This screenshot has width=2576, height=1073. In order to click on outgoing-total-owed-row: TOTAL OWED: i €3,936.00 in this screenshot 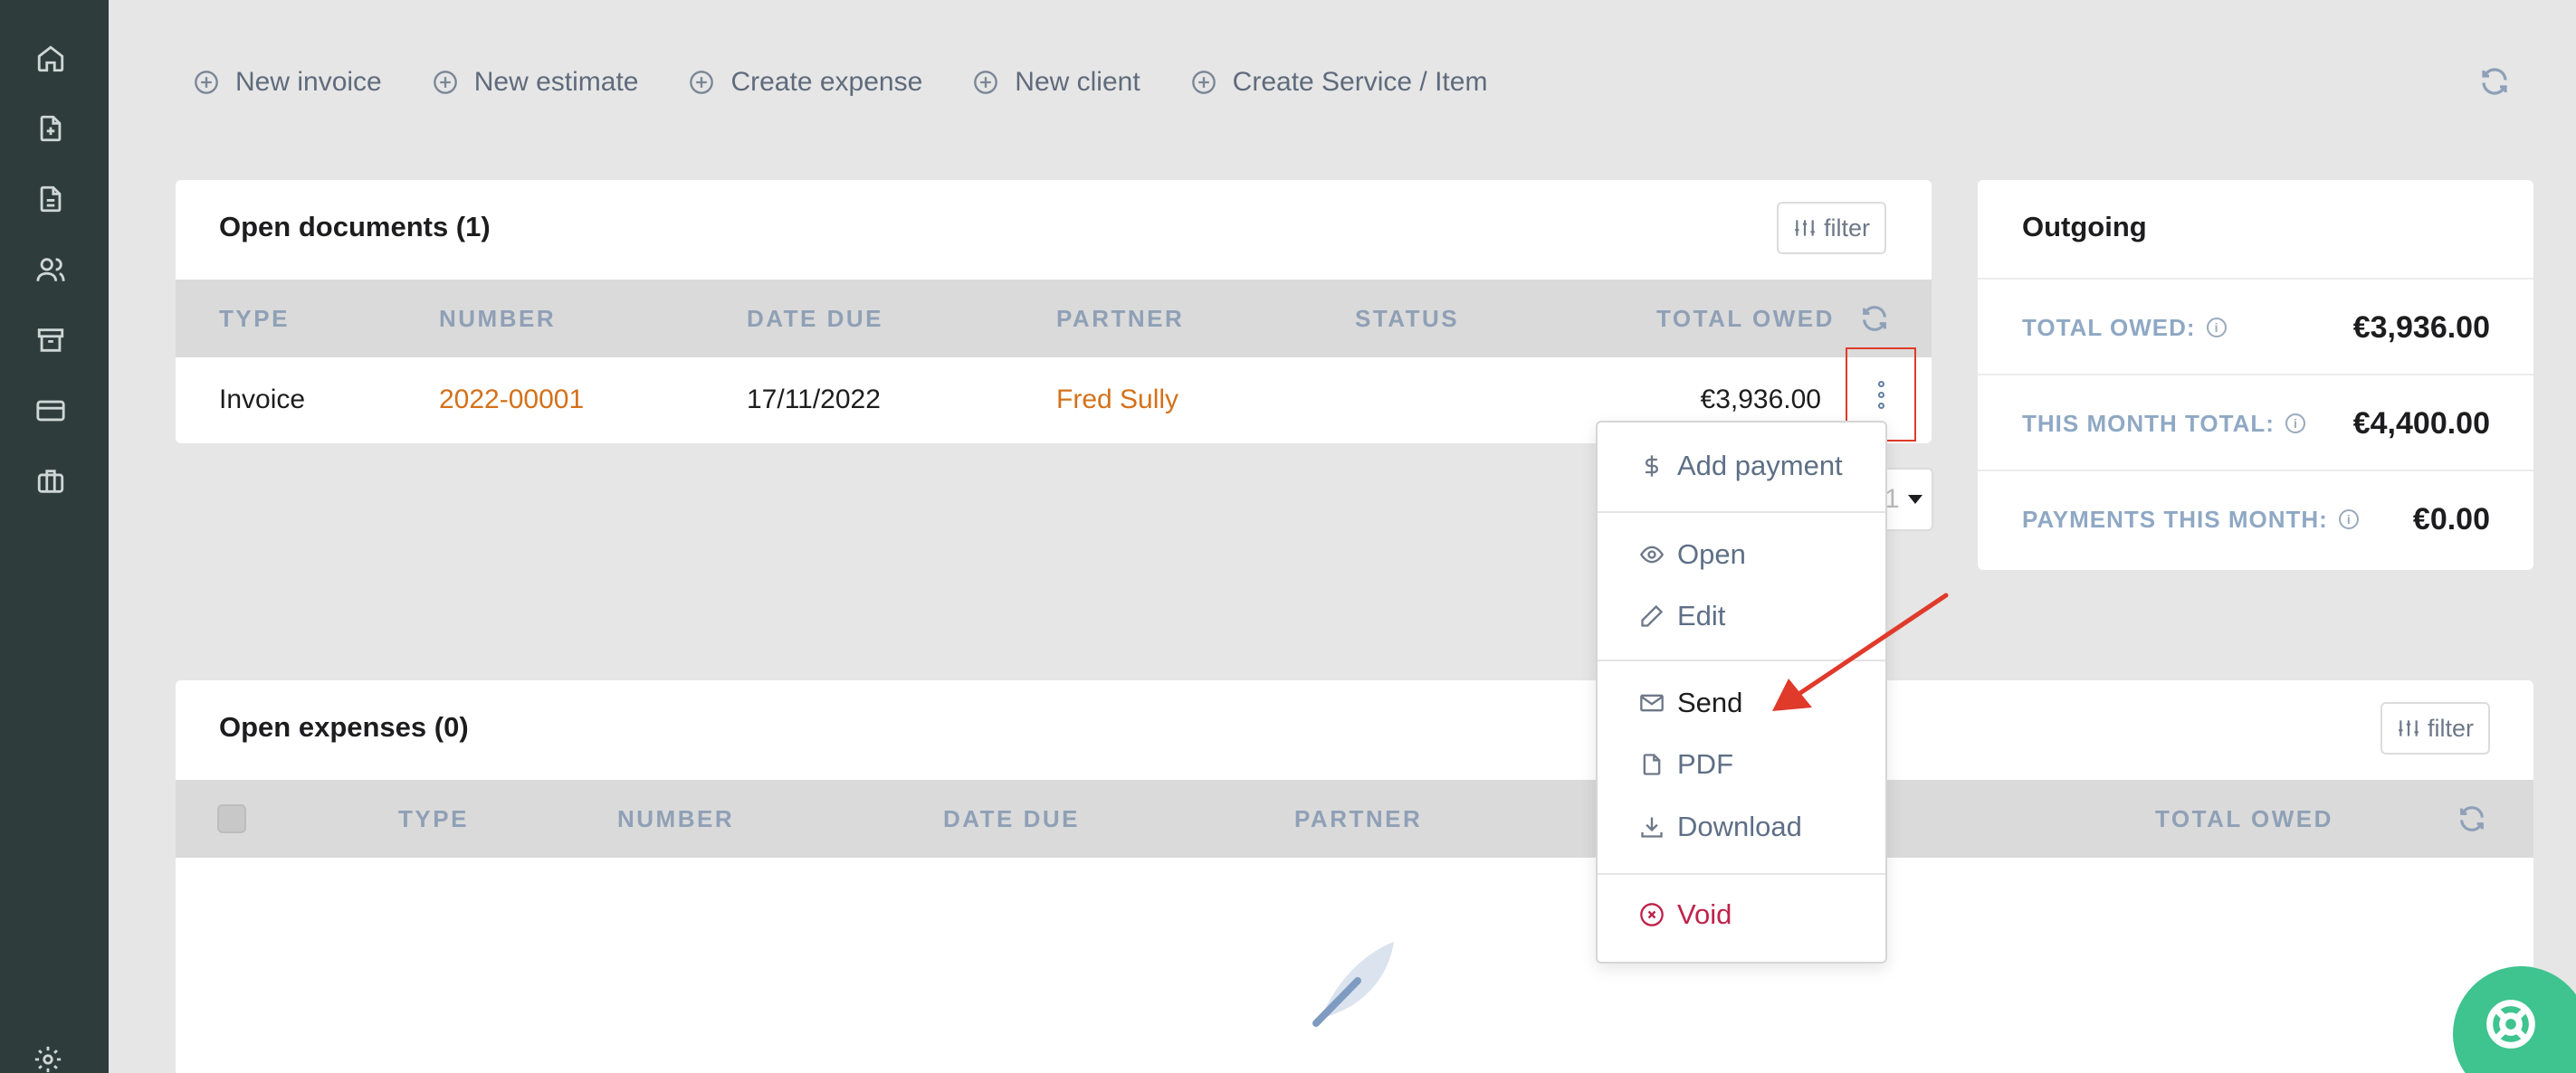, I will do `click(2256, 326)`.